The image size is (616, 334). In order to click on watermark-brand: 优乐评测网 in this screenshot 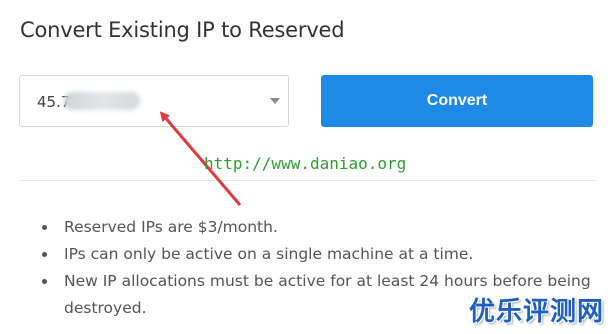, I will do `click(536, 312)`.